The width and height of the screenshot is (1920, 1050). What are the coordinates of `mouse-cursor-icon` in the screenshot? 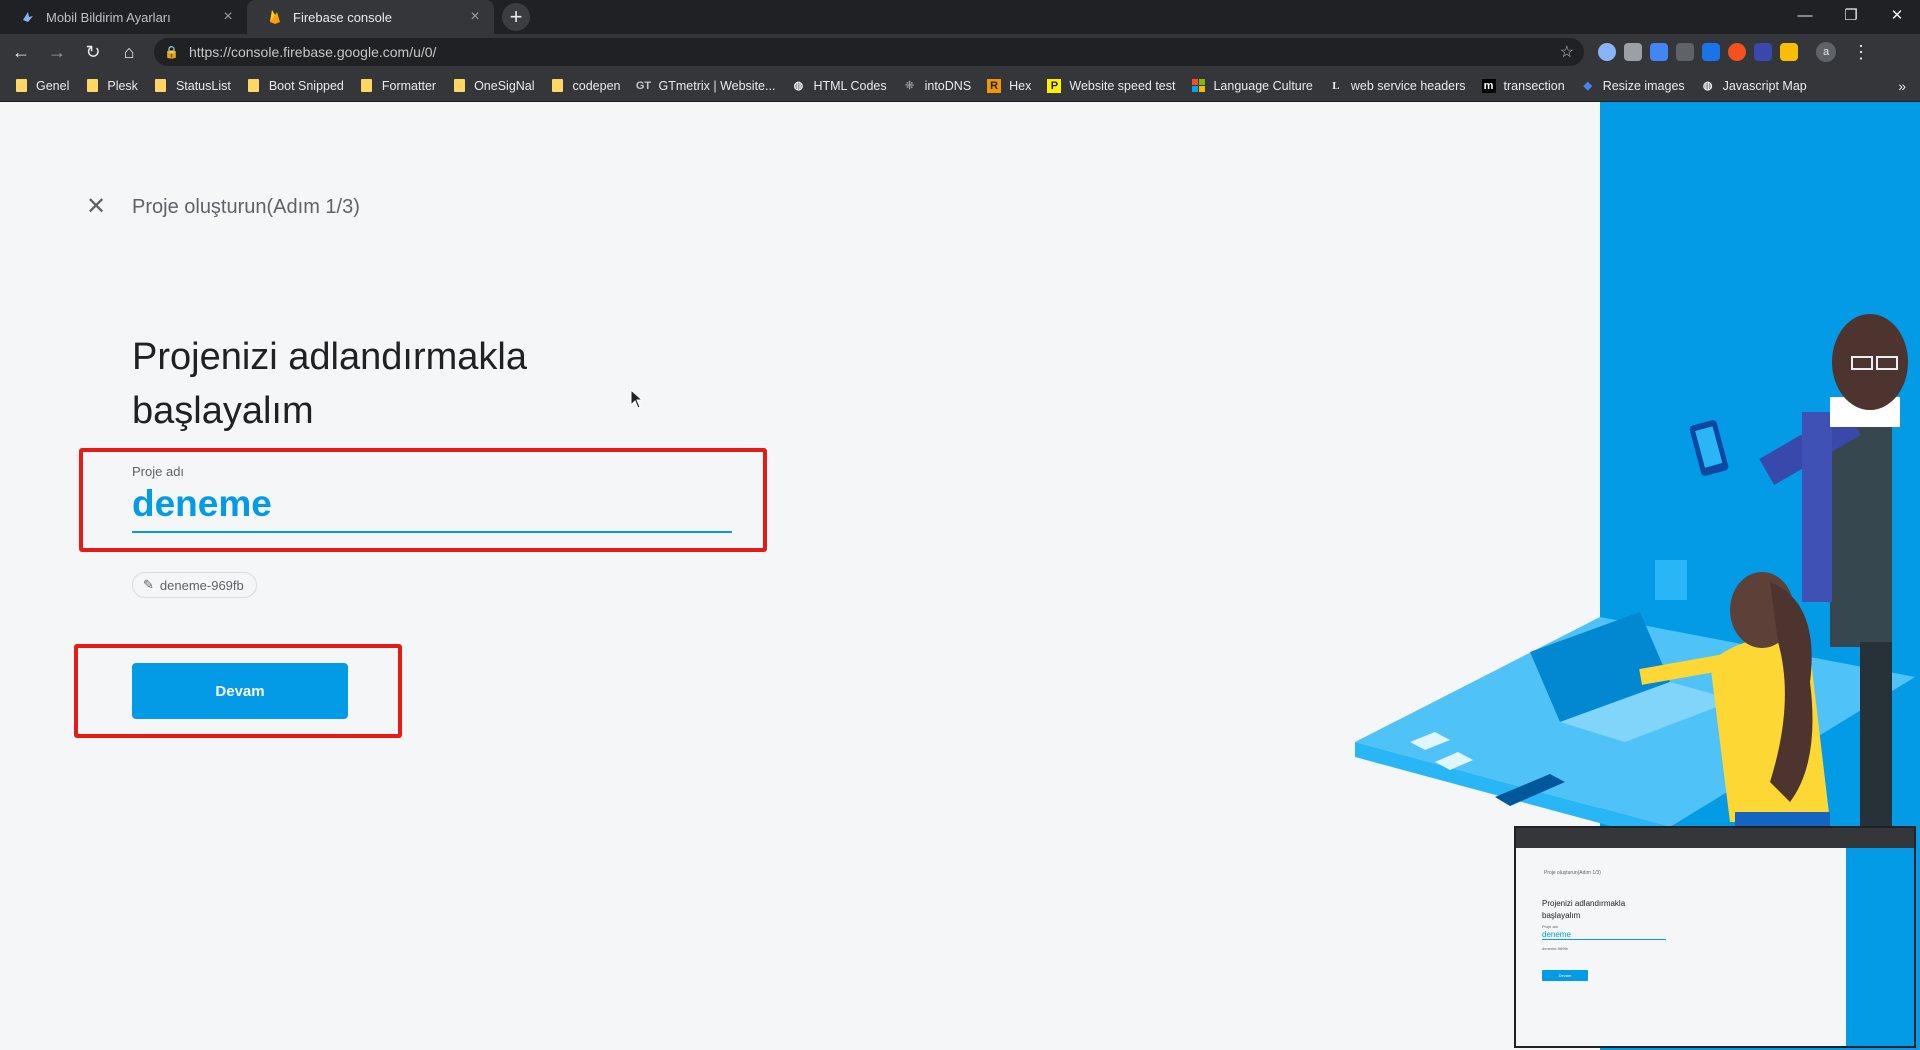 It's located at (637, 399).